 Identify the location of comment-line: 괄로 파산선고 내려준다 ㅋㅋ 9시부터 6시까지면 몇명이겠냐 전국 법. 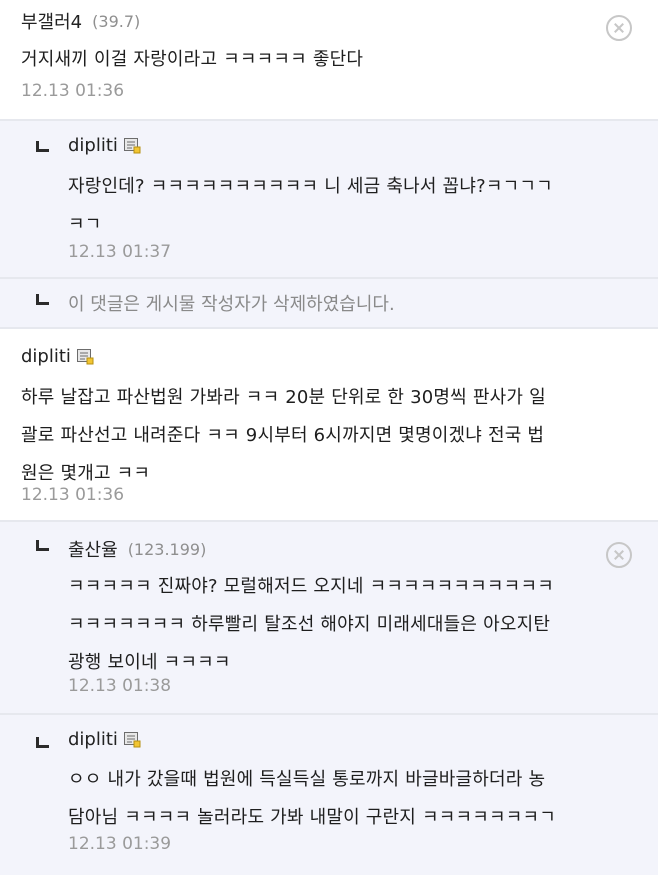
(283, 435).